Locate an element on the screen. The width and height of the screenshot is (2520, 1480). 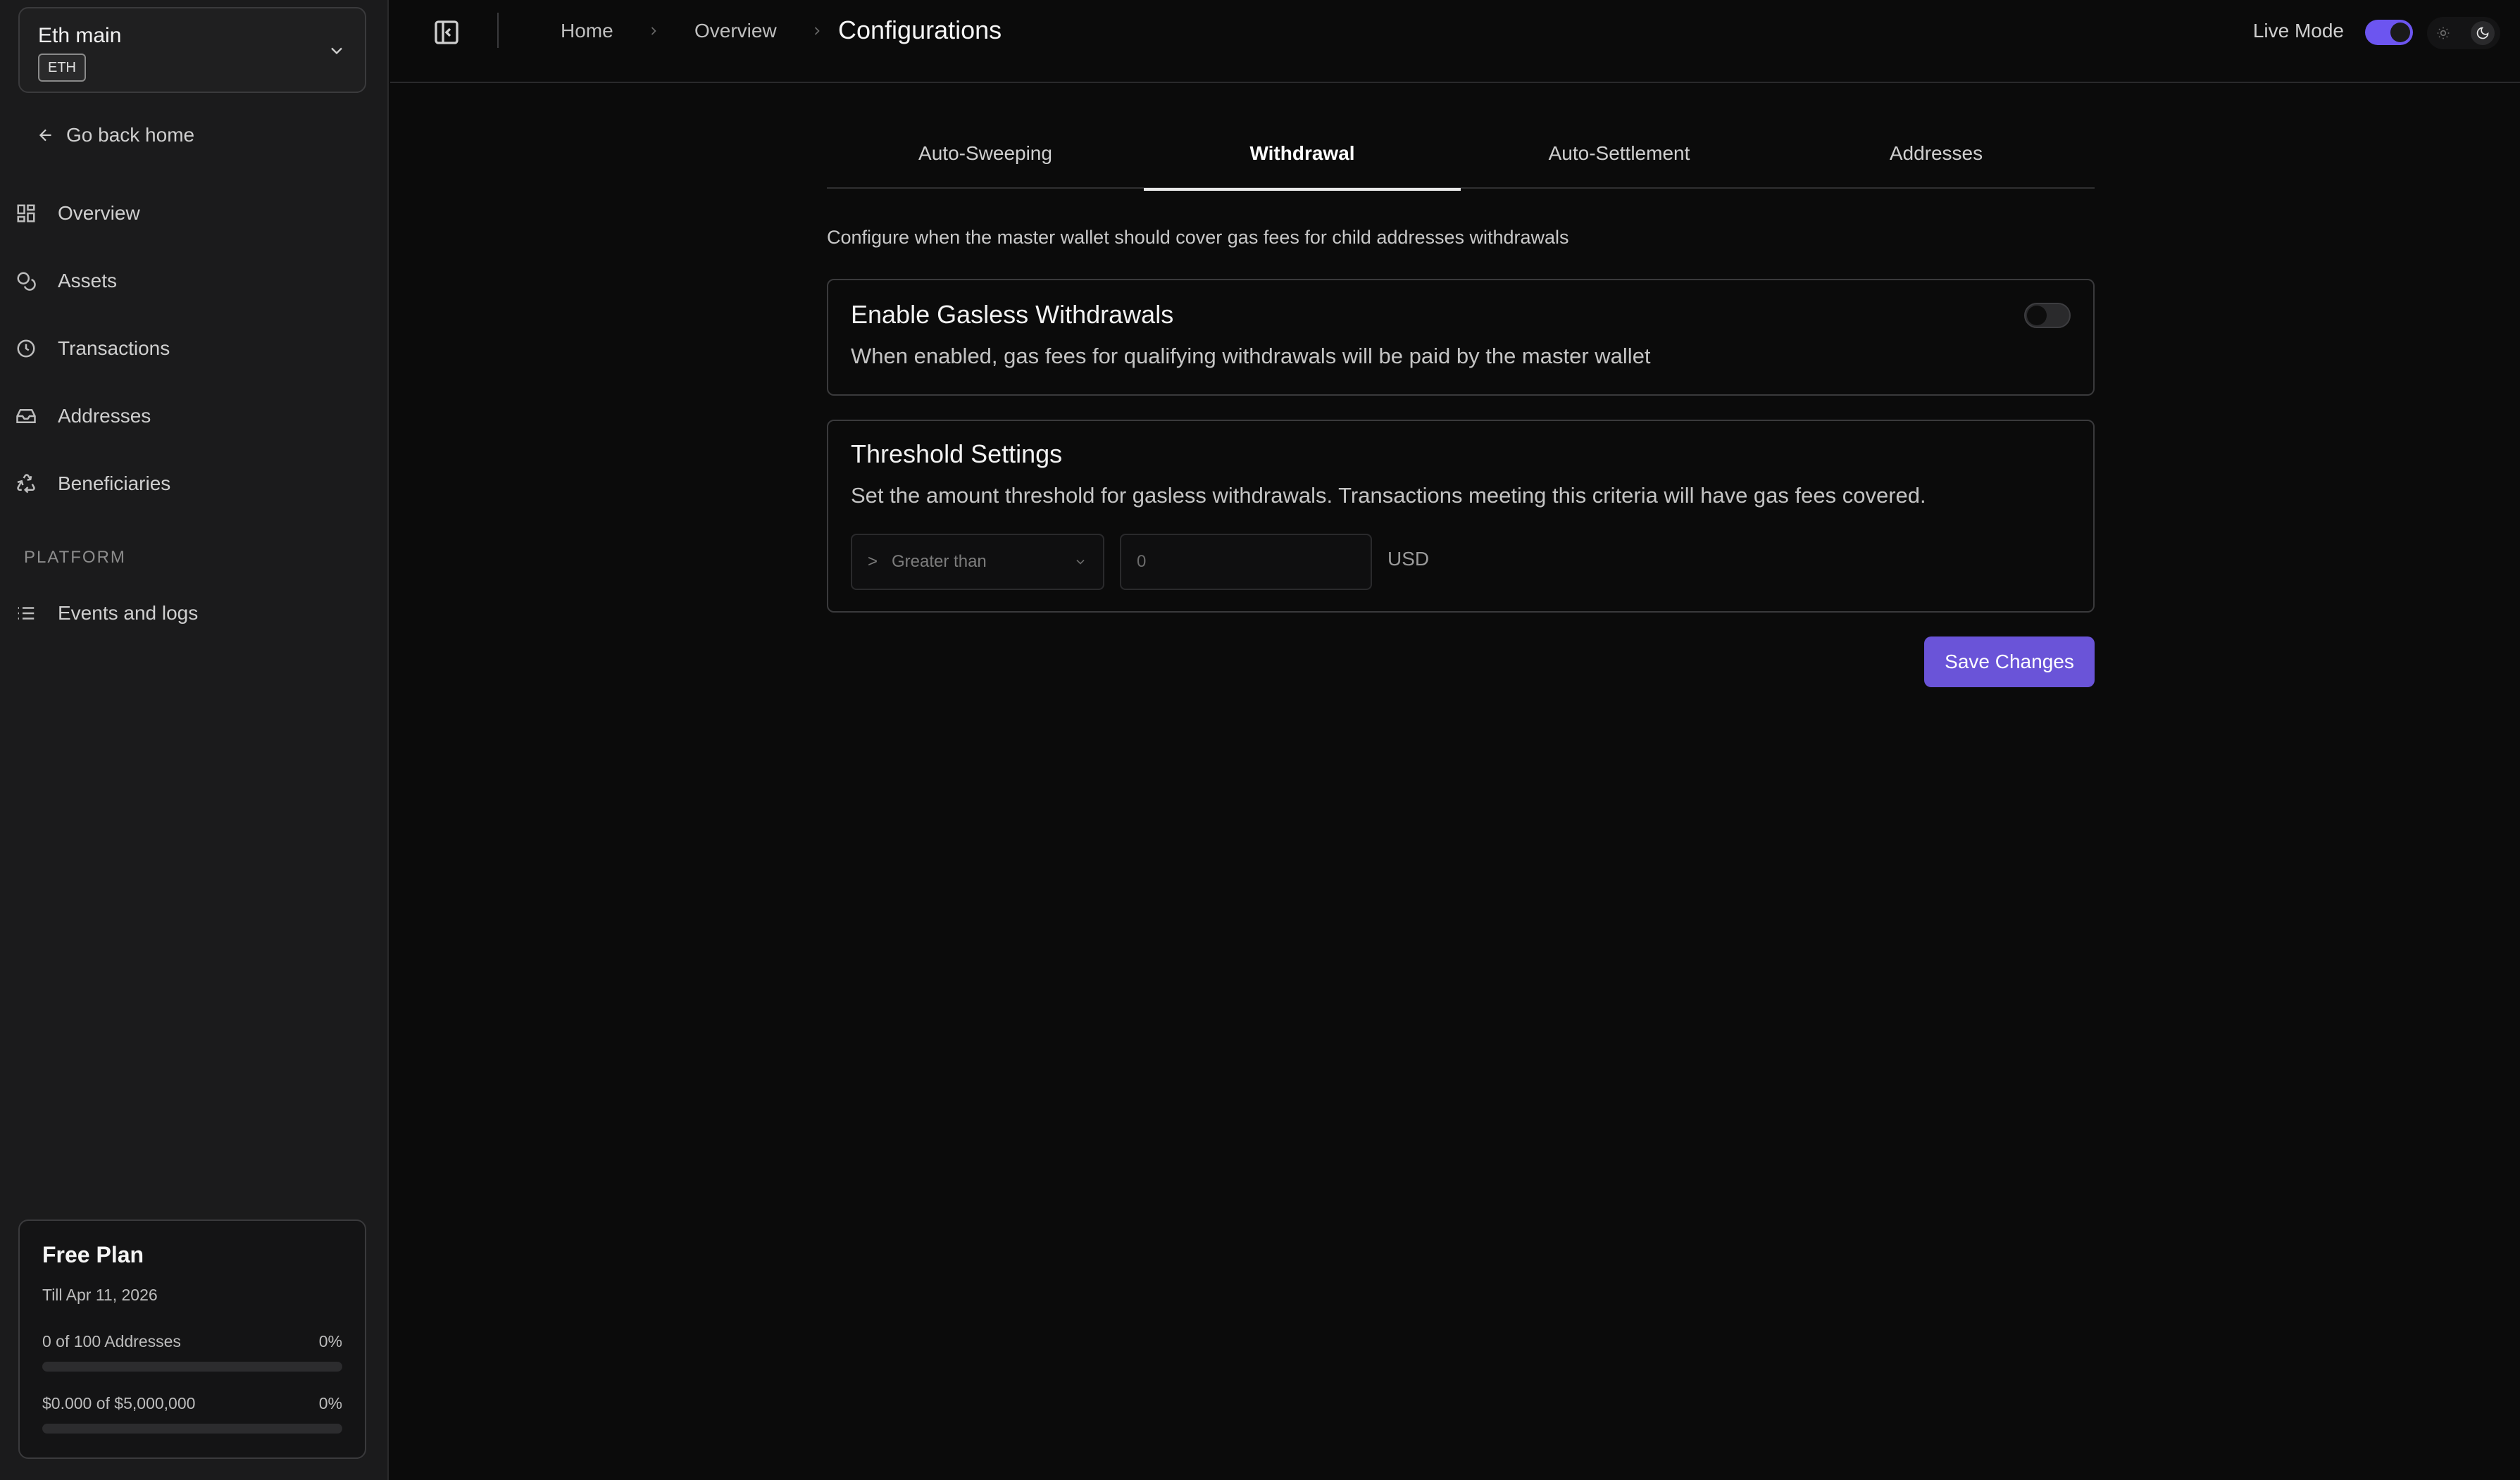
plan-volume-progress is located at coordinates (192, 1429).